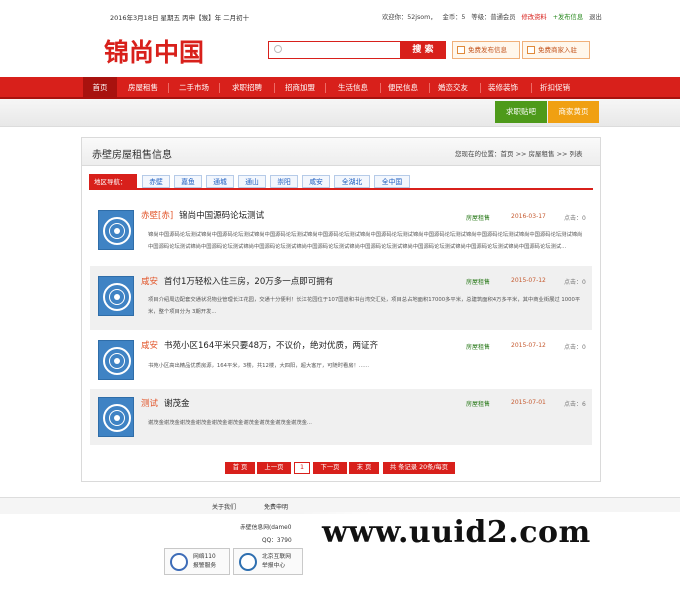  Describe the element at coordinates (503, 88) in the screenshot. I see `nav-item-decoration: 装修装饰` at that location.